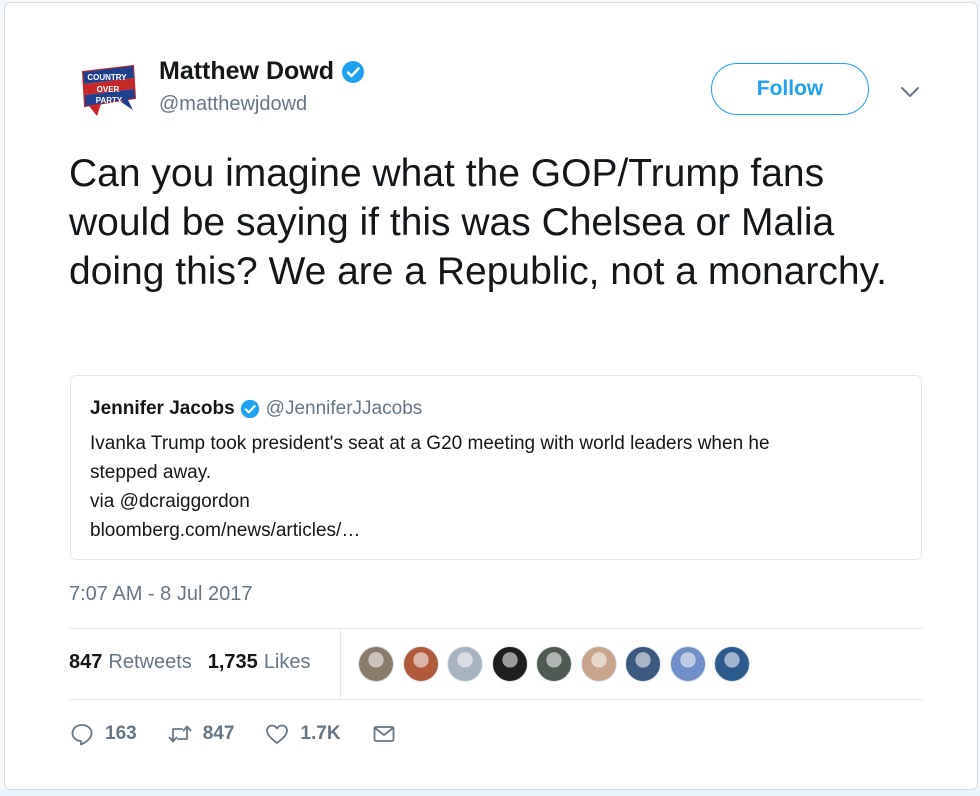 This screenshot has height=796, width=980. Describe the element at coordinates (160, 594) in the screenshot. I see `tweet-timestamp: 7:07 AM - 8 Jul 2017` at that location.